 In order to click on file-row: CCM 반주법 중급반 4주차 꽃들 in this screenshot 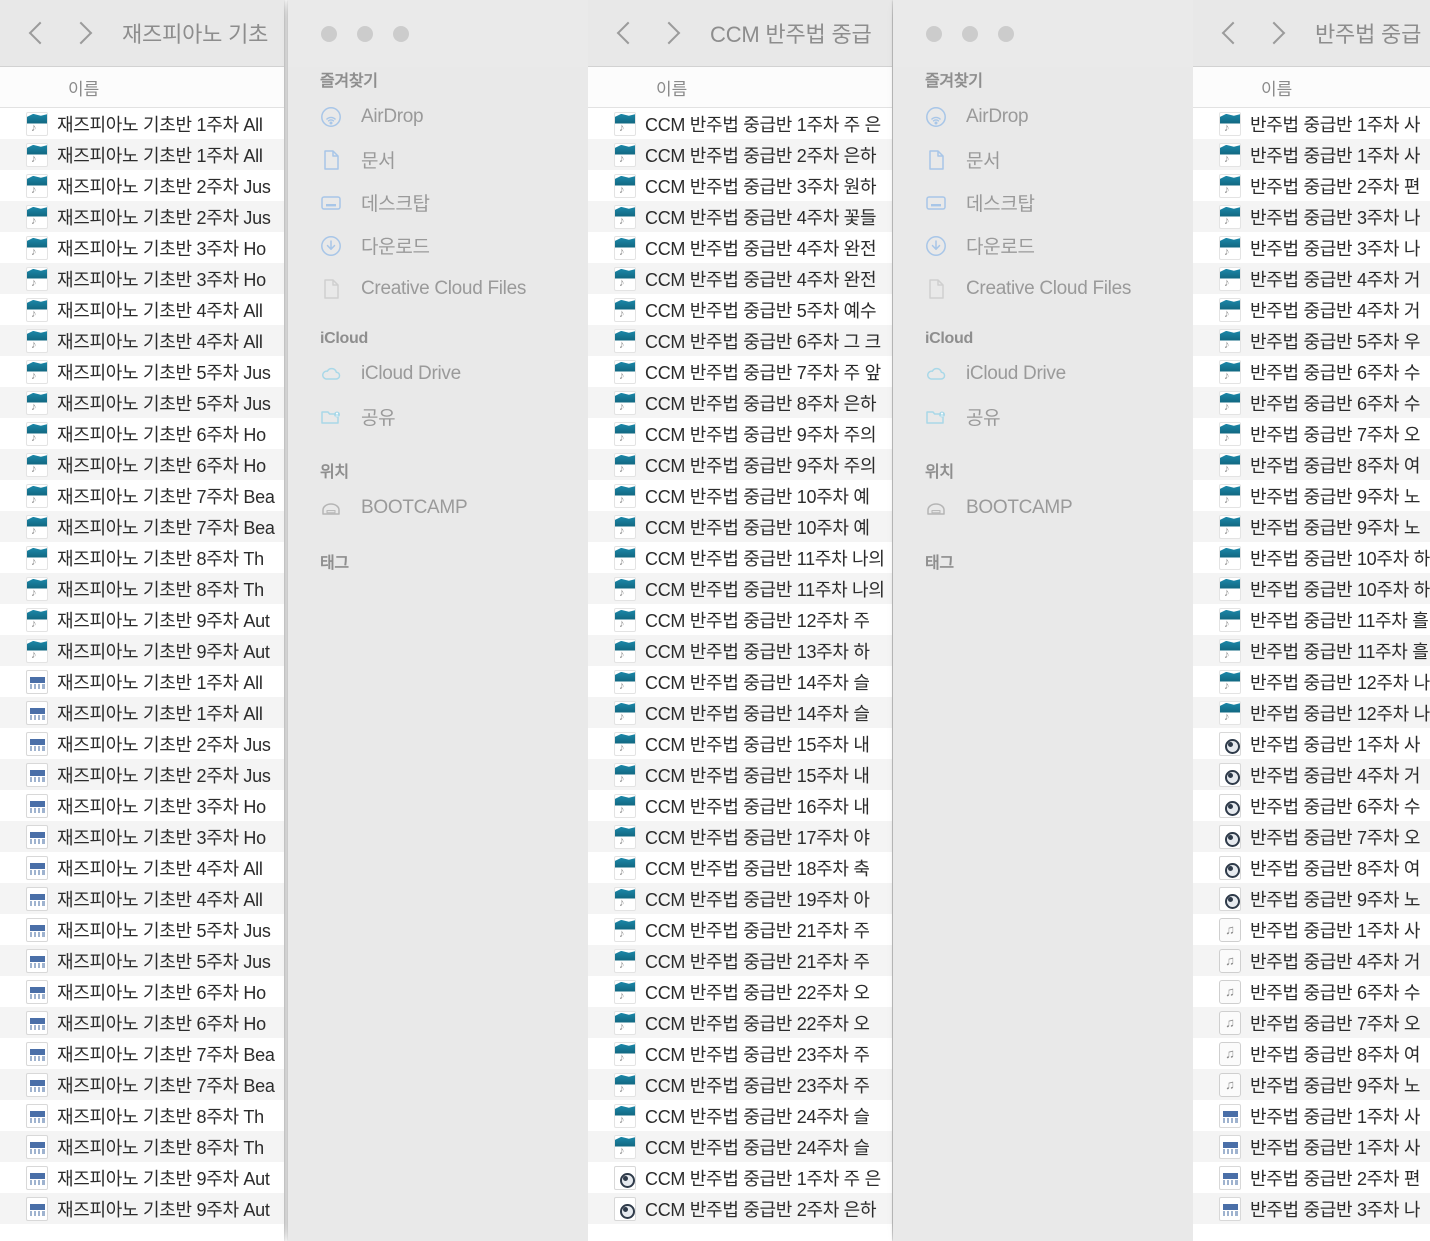, I will do `click(740, 216)`.